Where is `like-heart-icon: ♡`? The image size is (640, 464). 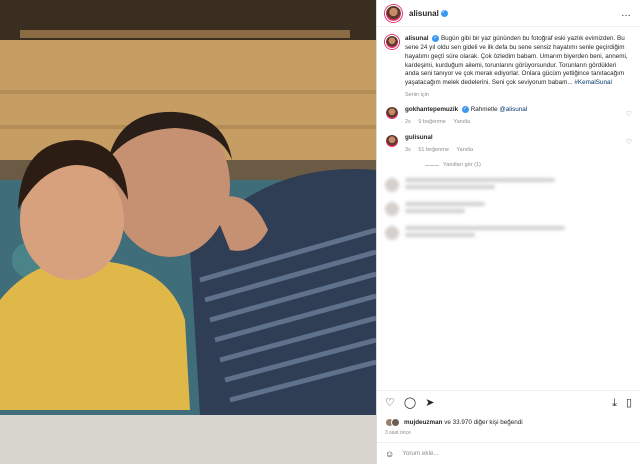
like-heart-icon: ♡ is located at coordinates (390, 403).